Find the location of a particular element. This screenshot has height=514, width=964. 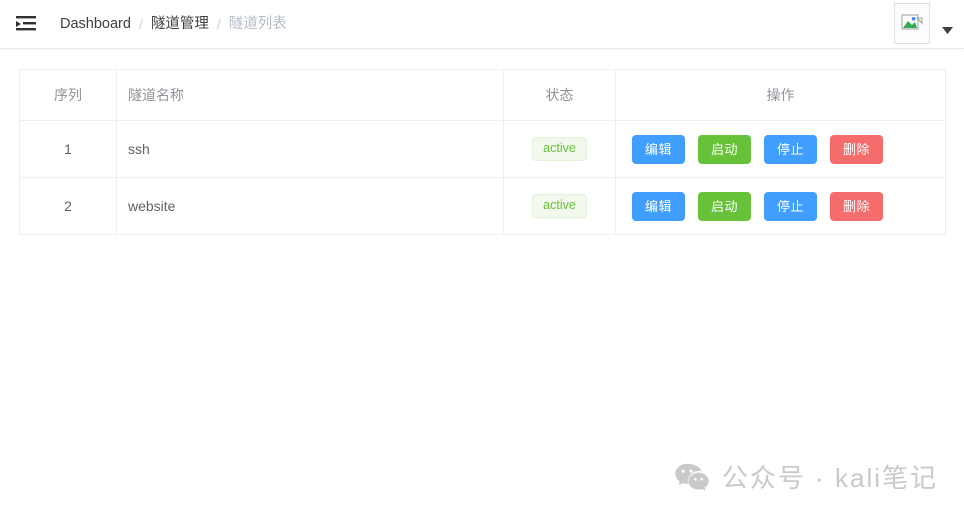

column-header-status: 状态 is located at coordinates (559, 95).